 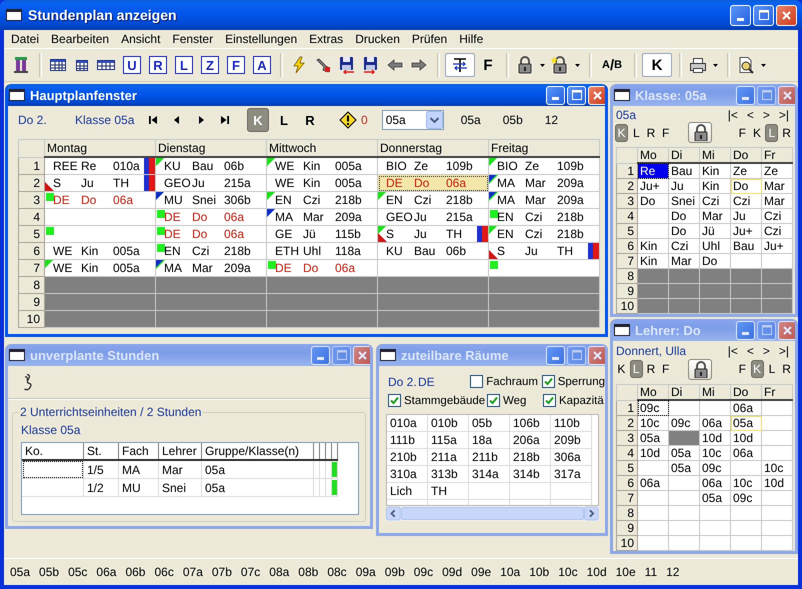 I want to click on class-tab: 07a, so click(x=192, y=572).